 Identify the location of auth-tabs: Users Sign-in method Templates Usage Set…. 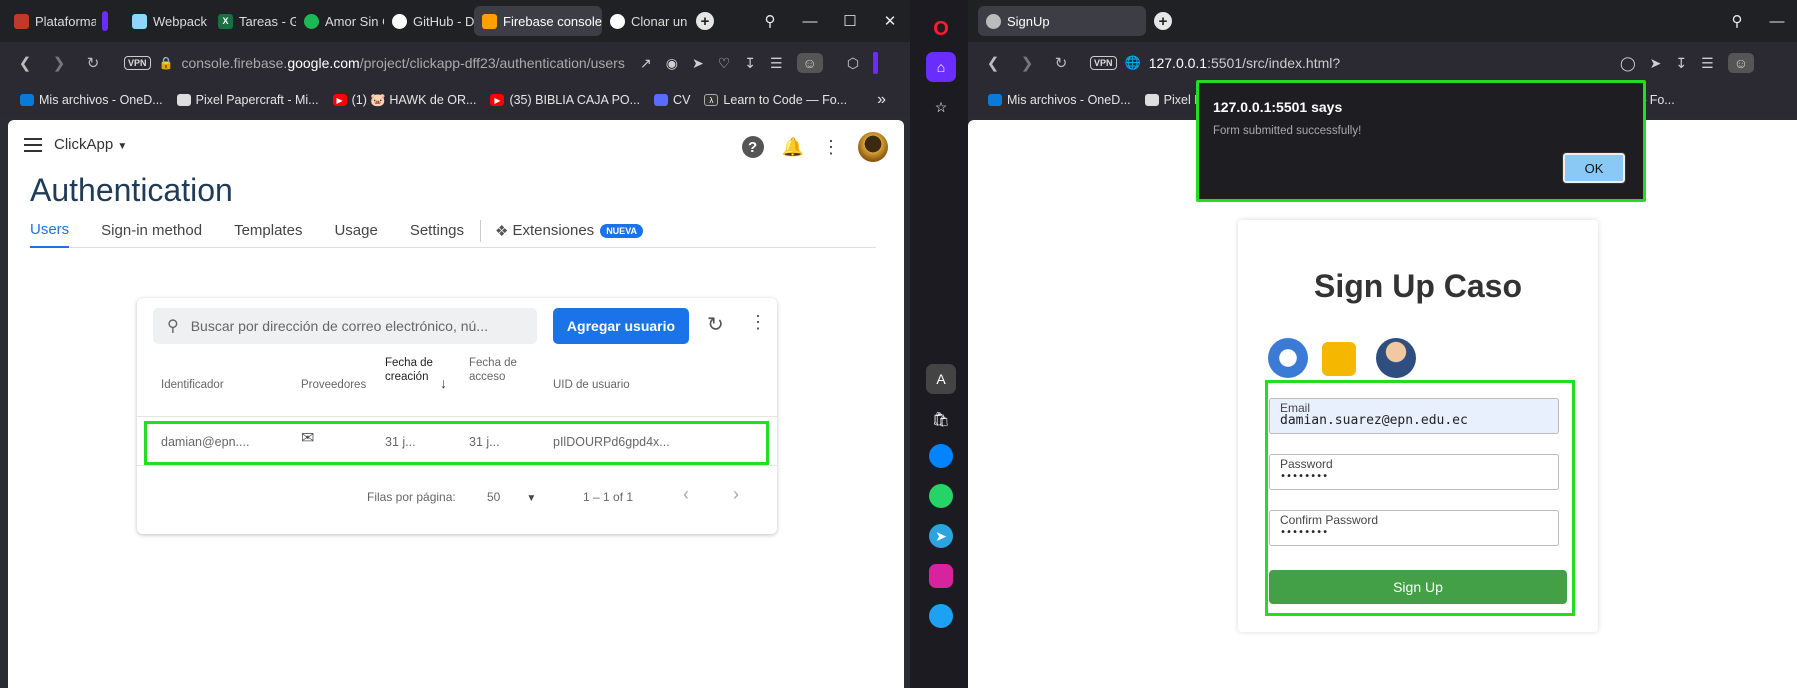
(453, 231).